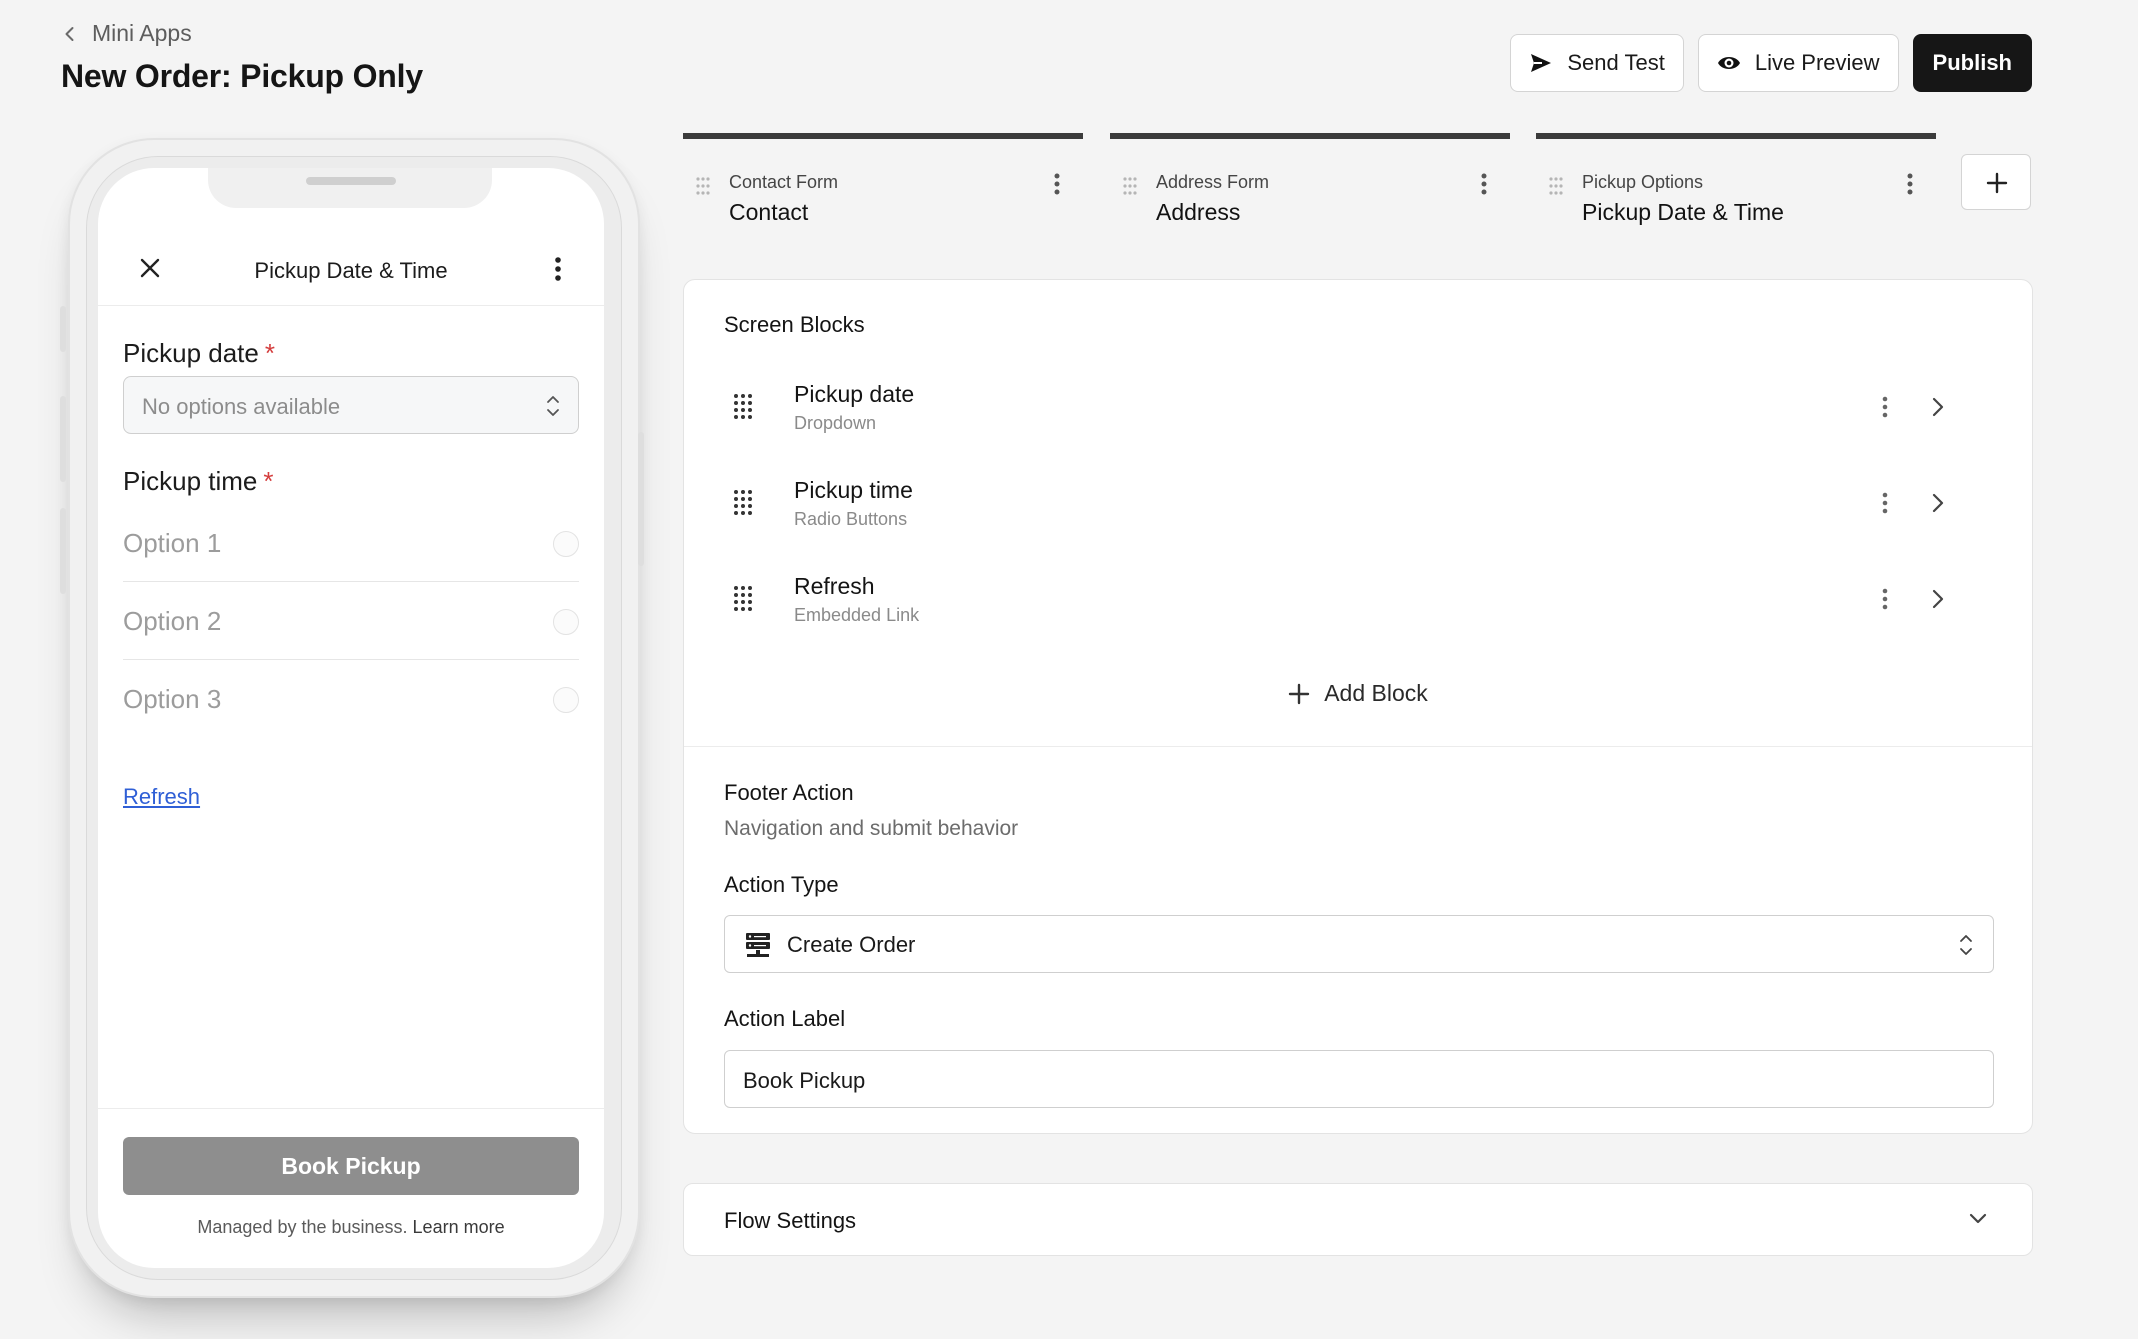  Describe the element at coordinates (1358, 746) in the screenshot. I see `section-divider` at that location.